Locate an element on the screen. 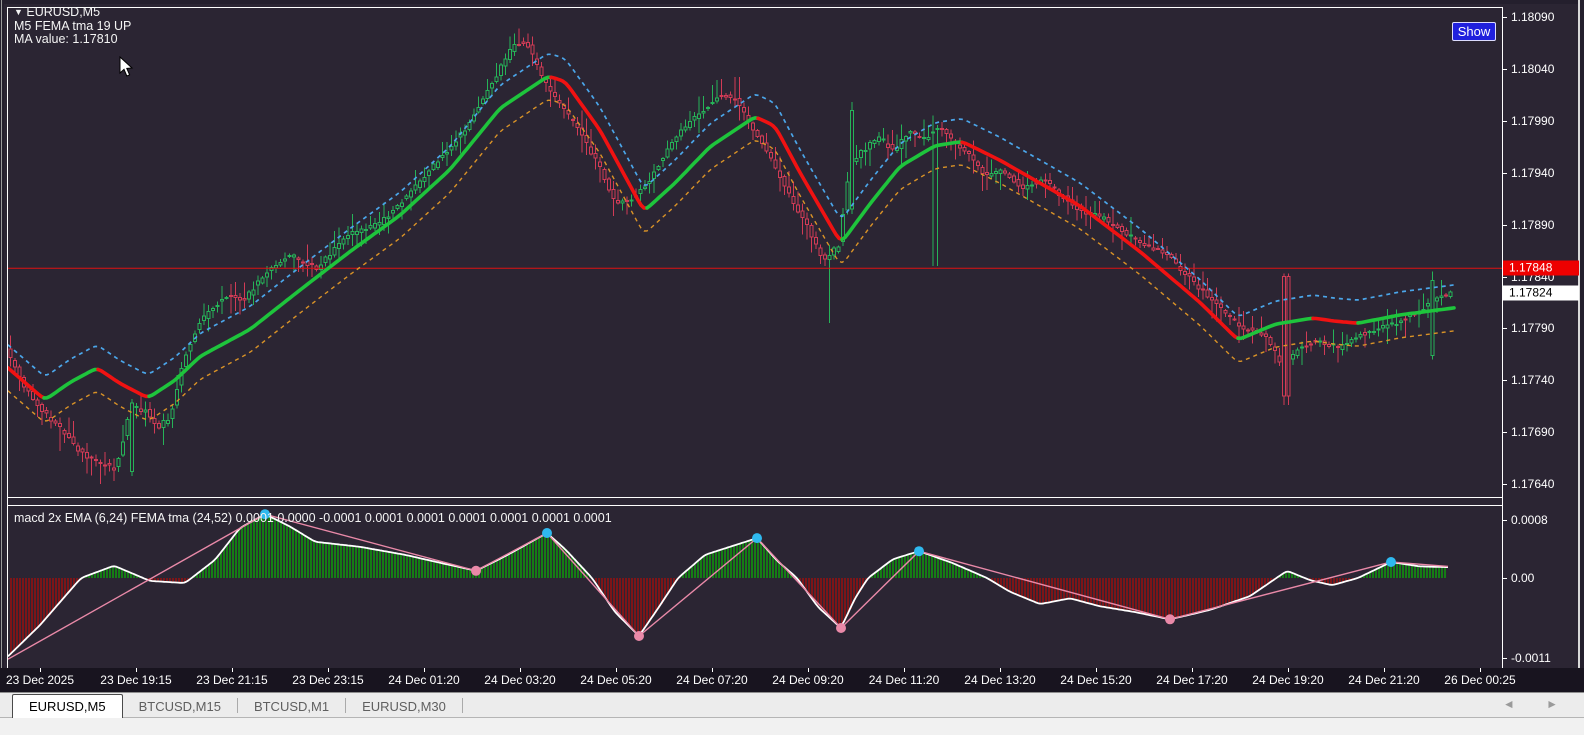 Image resolution: width=1584 pixels, height=735 pixels. show-button: Show is located at coordinates (1474, 31).